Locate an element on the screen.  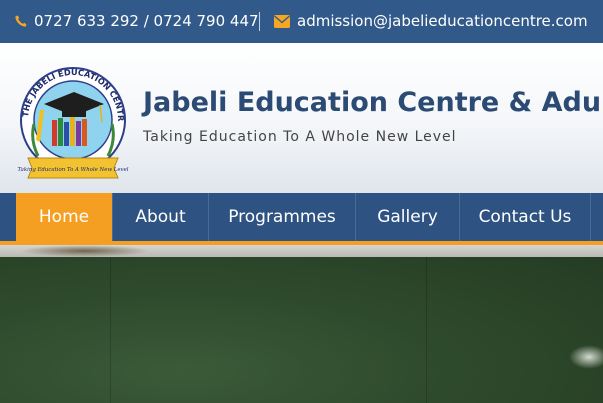
email-contact: admission@jabelieducationcentre.com is located at coordinates (431, 21).